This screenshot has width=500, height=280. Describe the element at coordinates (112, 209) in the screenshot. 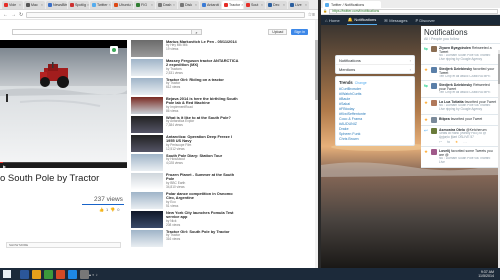

I see `thumbs-down-icon: 👎` at that location.